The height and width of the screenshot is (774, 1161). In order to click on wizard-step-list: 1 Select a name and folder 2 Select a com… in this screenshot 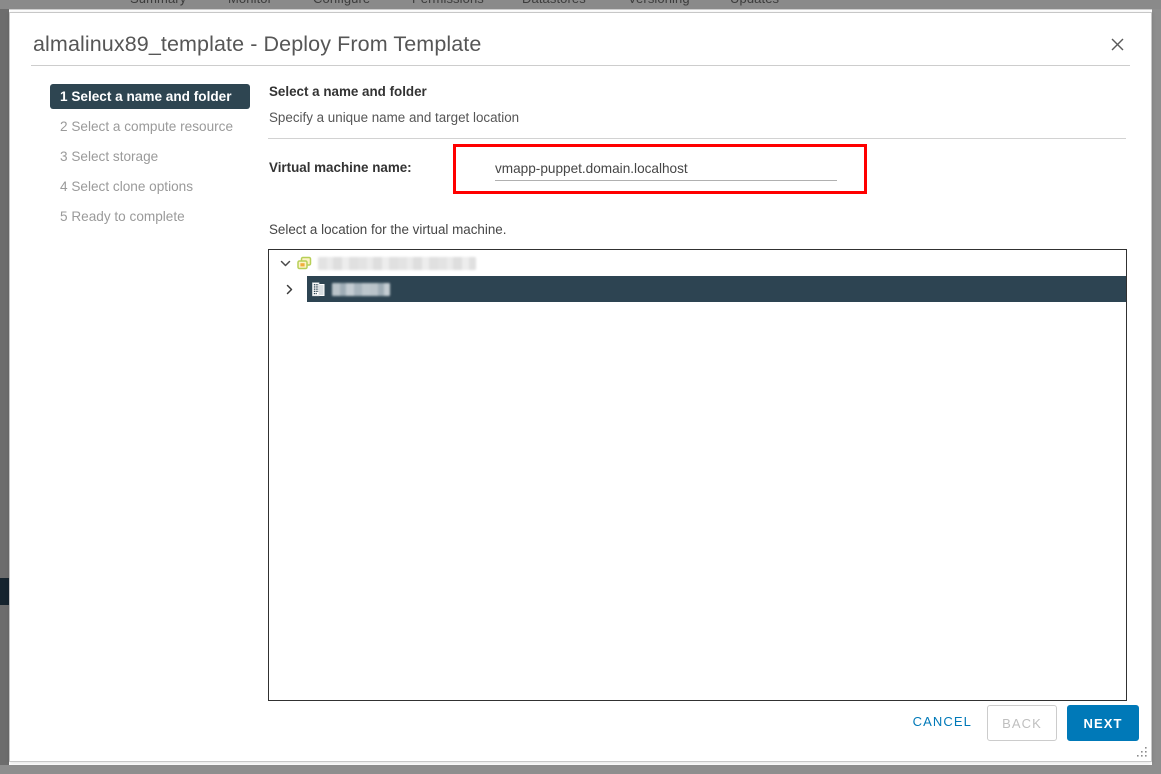, I will do `click(153, 159)`.